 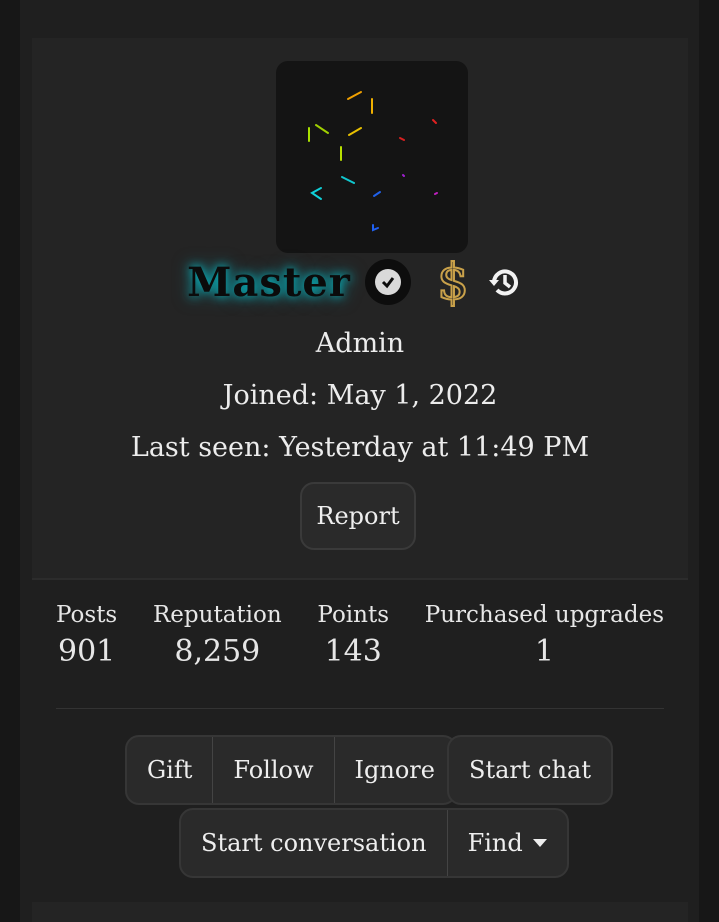 What do you see at coordinates (358, 516) in the screenshot?
I see `report-button: Report` at bounding box center [358, 516].